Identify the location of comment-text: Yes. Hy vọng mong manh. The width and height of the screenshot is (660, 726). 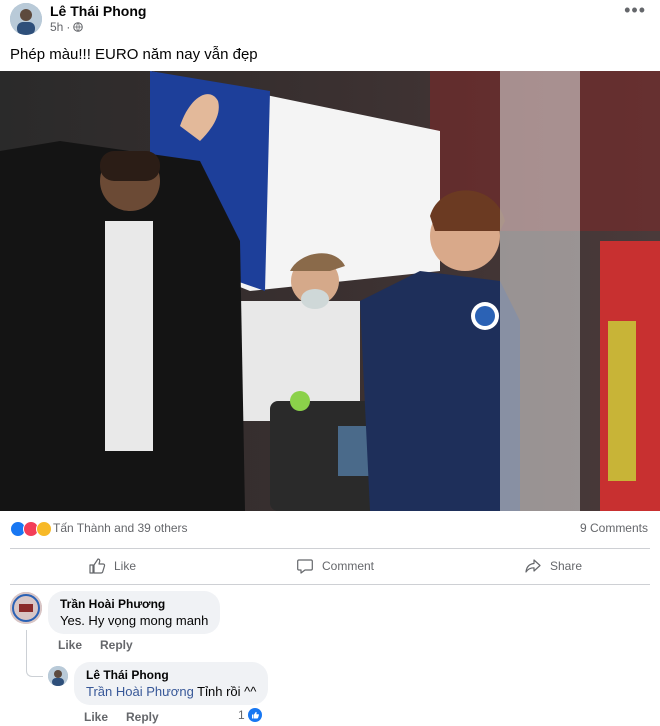
(134, 620).